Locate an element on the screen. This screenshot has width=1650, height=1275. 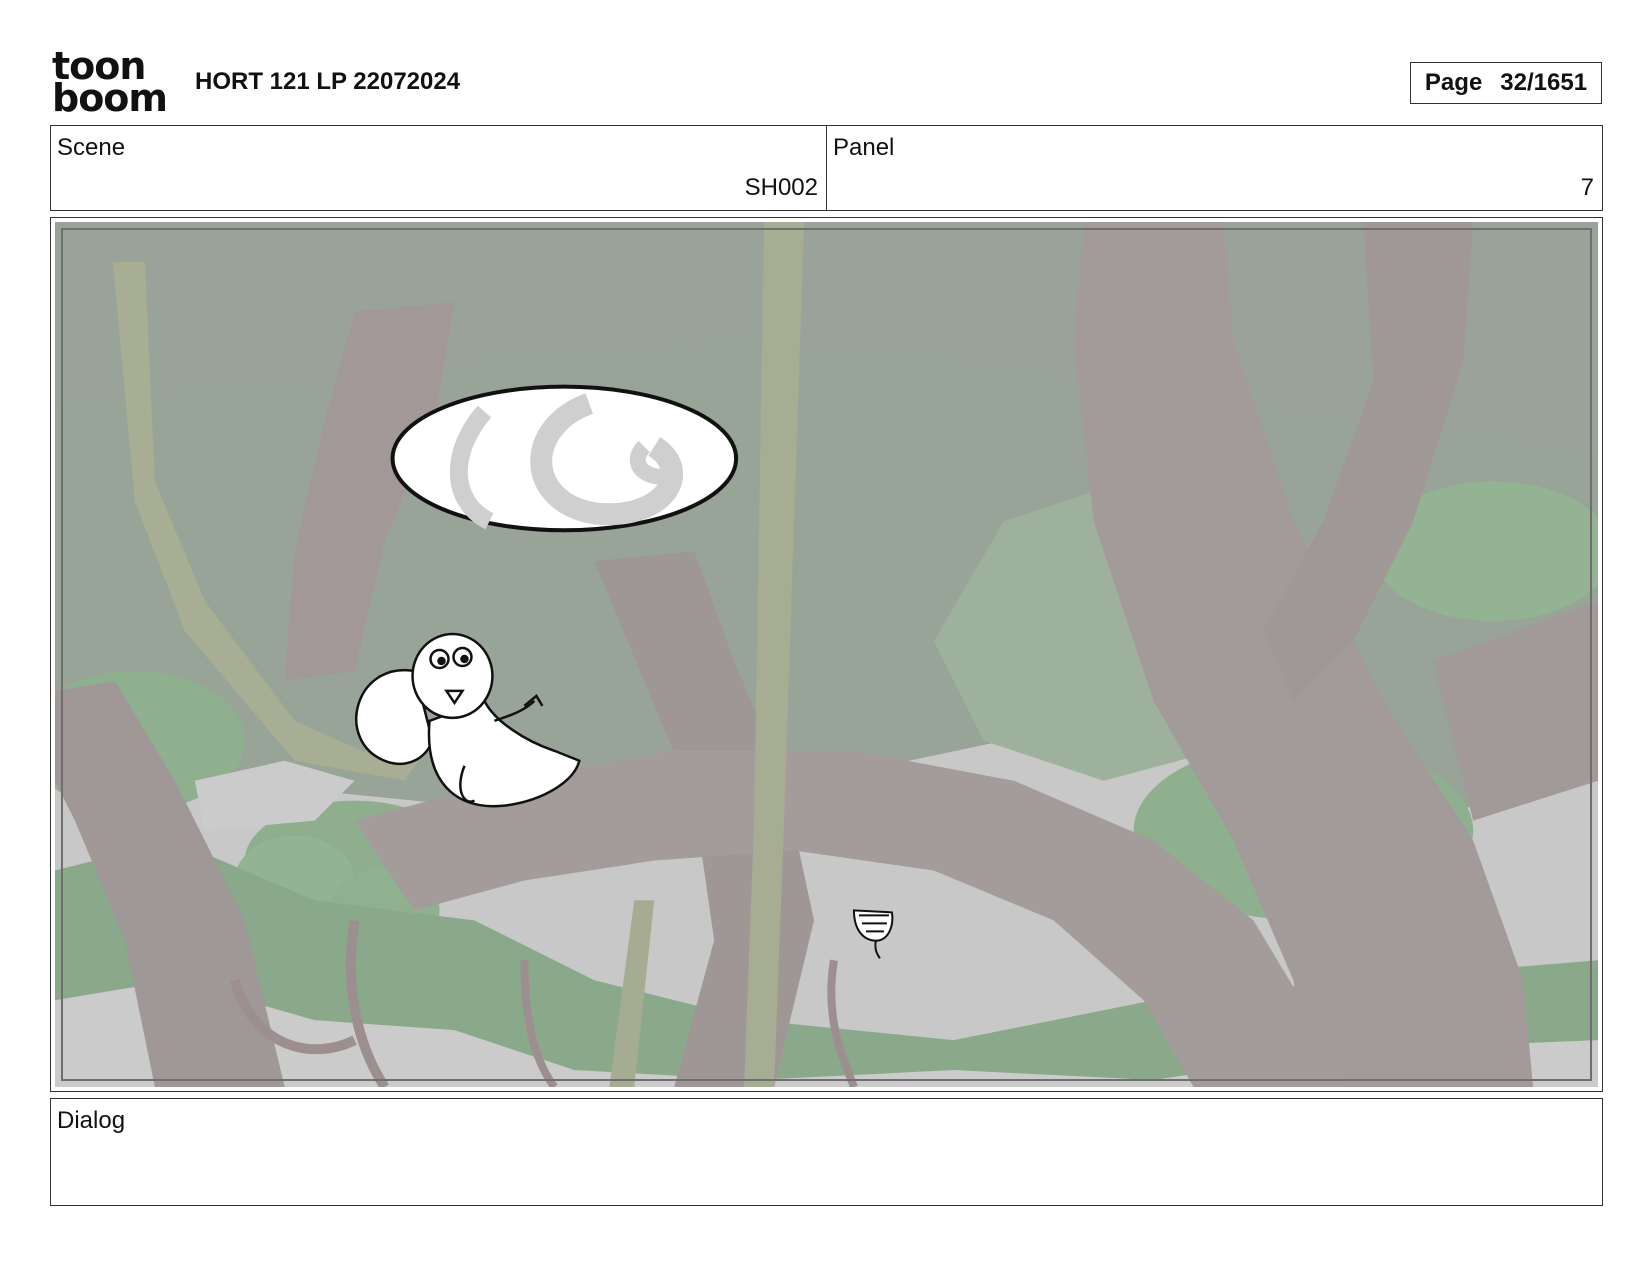
page-label: Page is located at coordinates (1453, 82).